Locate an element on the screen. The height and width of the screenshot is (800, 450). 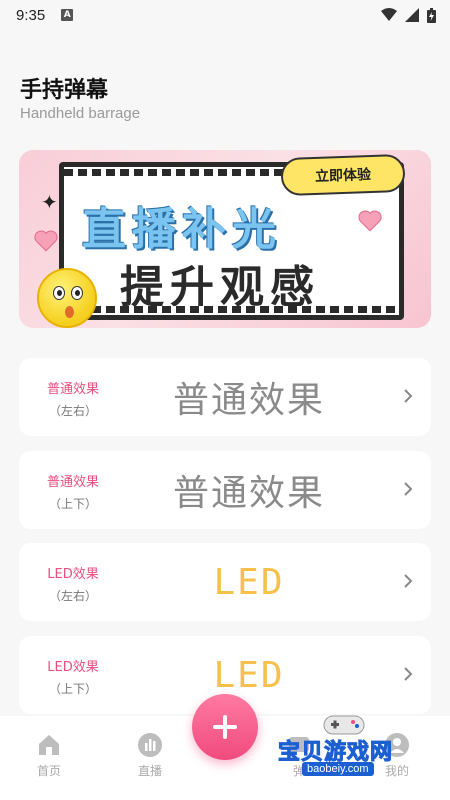
nav-label: 首页 is located at coordinates (48, 771).